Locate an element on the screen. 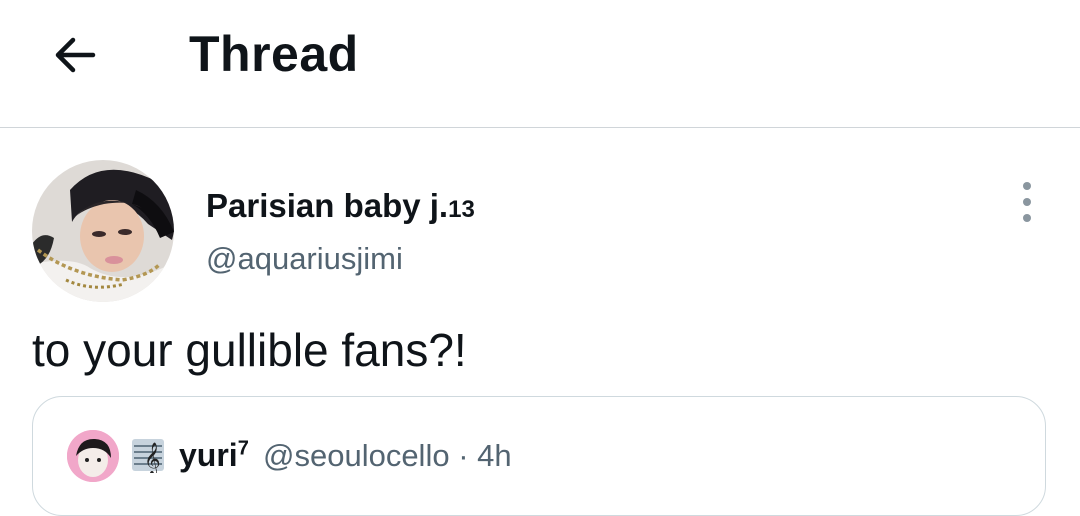 The width and height of the screenshot is (1080, 516). arrow-left-icon is located at coordinates (75, 55).